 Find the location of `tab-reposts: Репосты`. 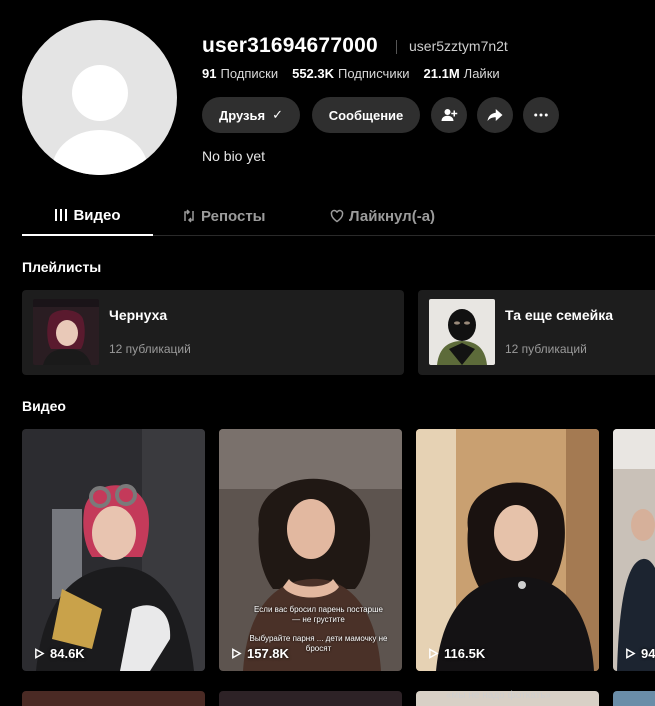

tab-reposts: Репосты is located at coordinates (224, 216).